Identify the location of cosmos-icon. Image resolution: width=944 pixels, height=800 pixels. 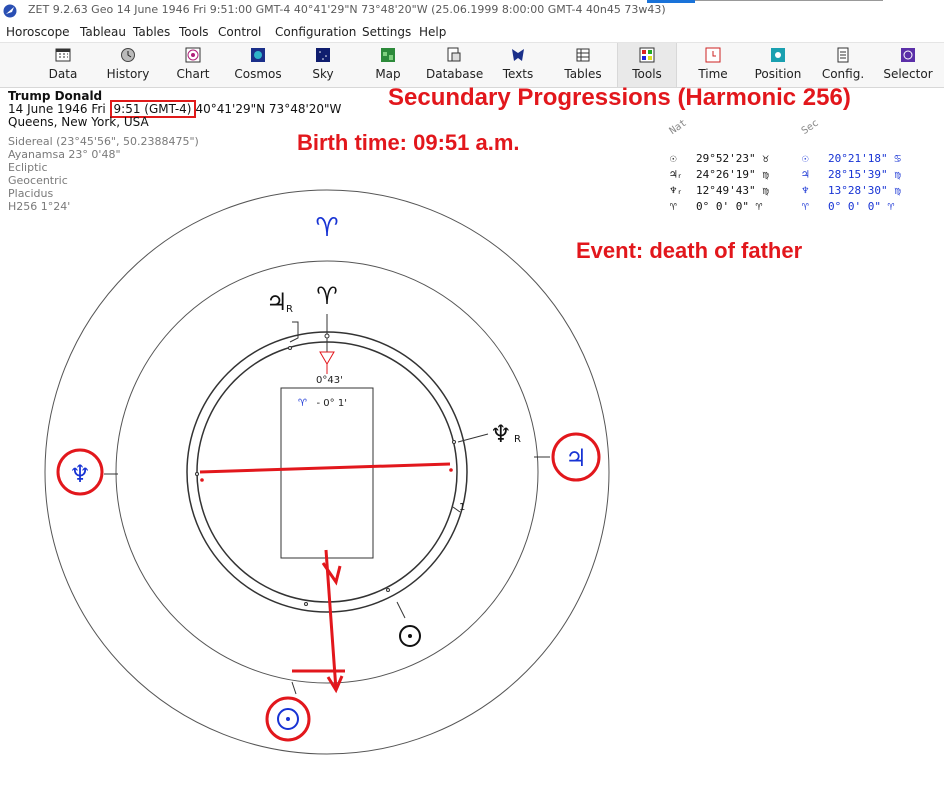
(258, 55).